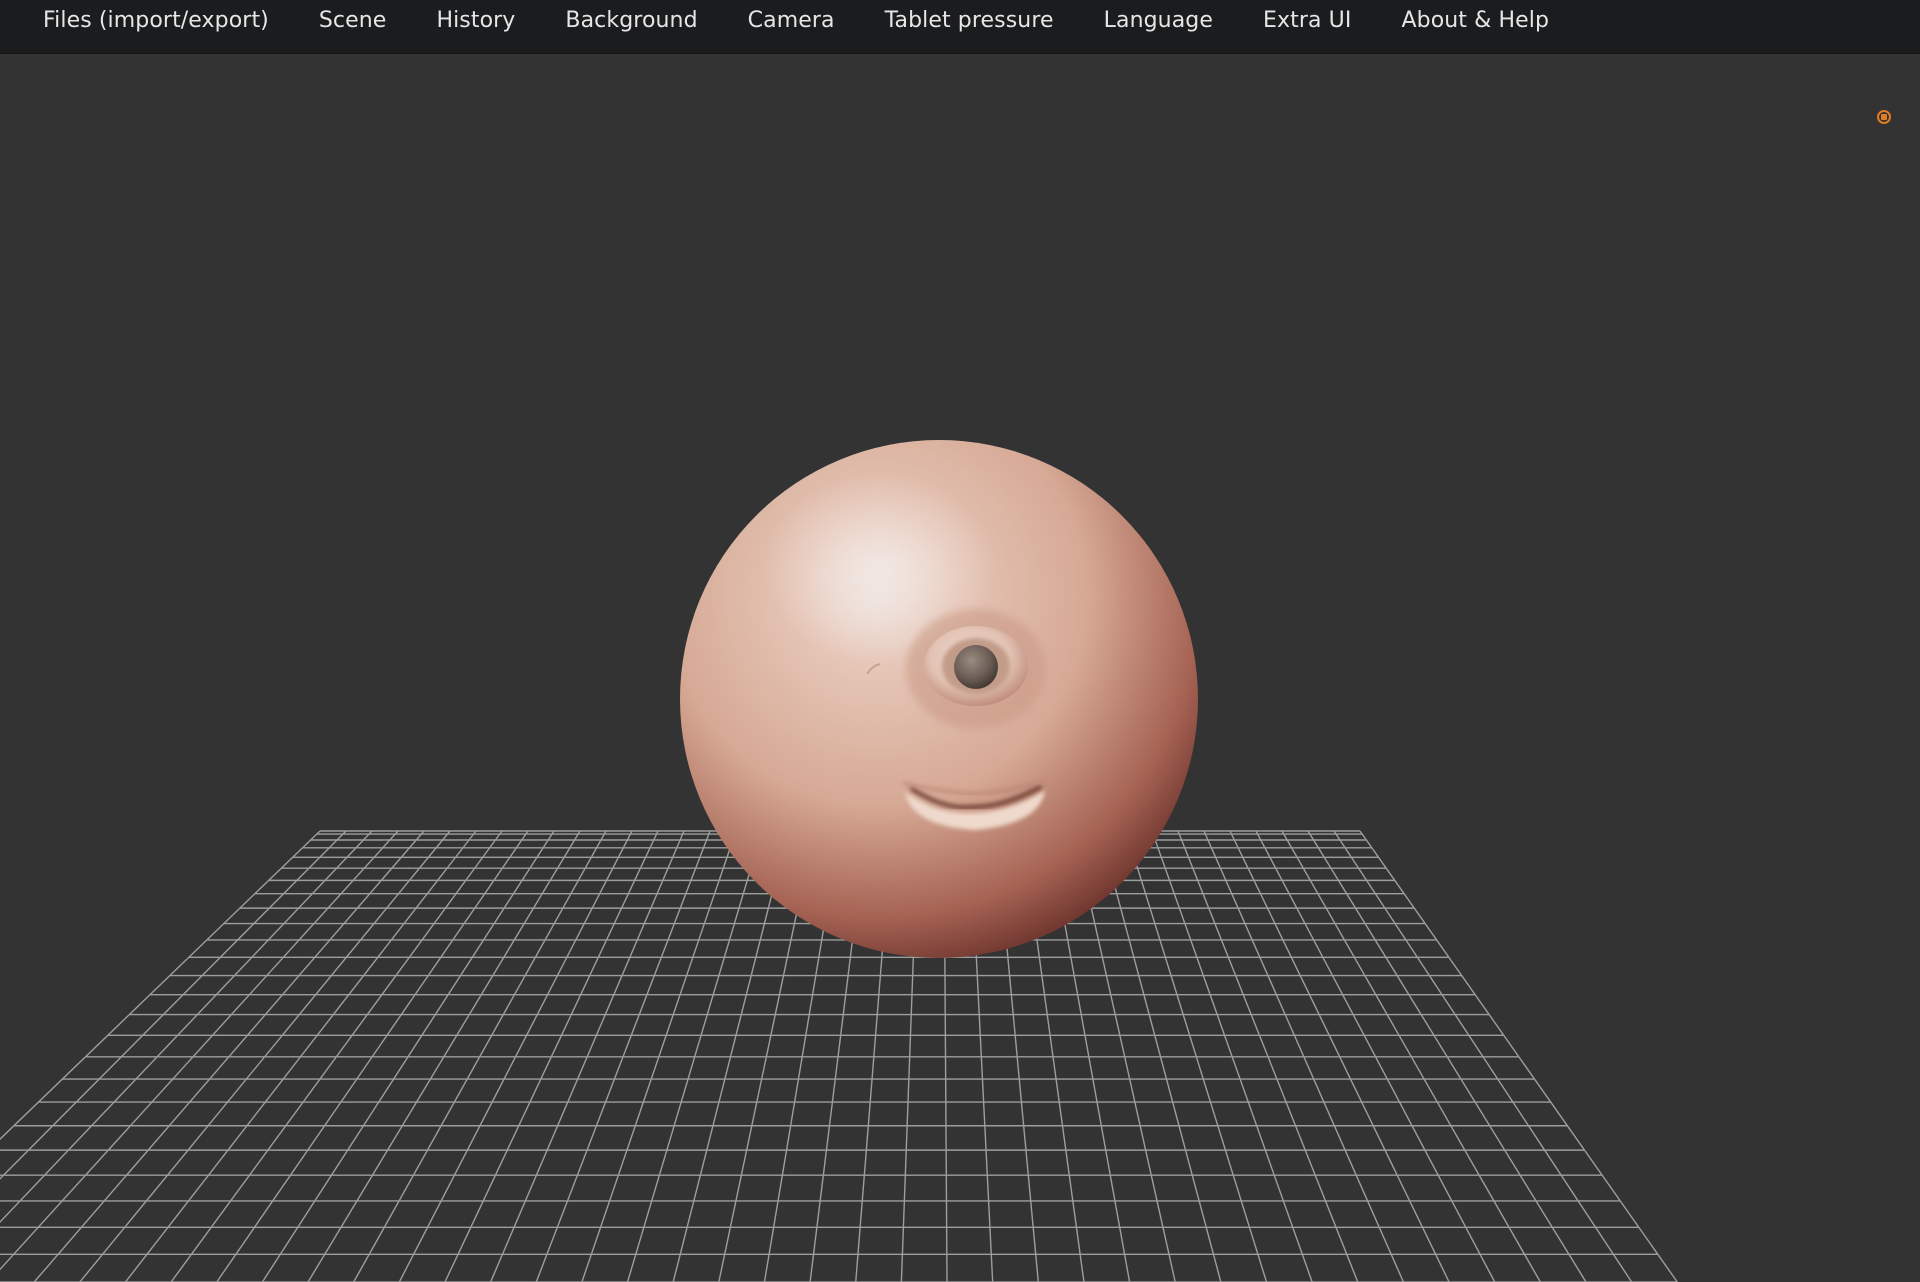 This screenshot has height=1282, width=1920. I want to click on menu-scene: Scene, so click(353, 27).